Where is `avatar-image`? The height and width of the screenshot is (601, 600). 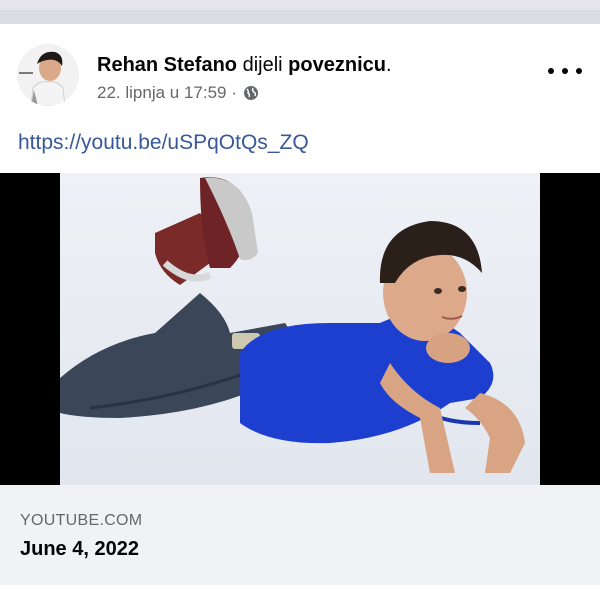 avatar-image is located at coordinates (48, 75).